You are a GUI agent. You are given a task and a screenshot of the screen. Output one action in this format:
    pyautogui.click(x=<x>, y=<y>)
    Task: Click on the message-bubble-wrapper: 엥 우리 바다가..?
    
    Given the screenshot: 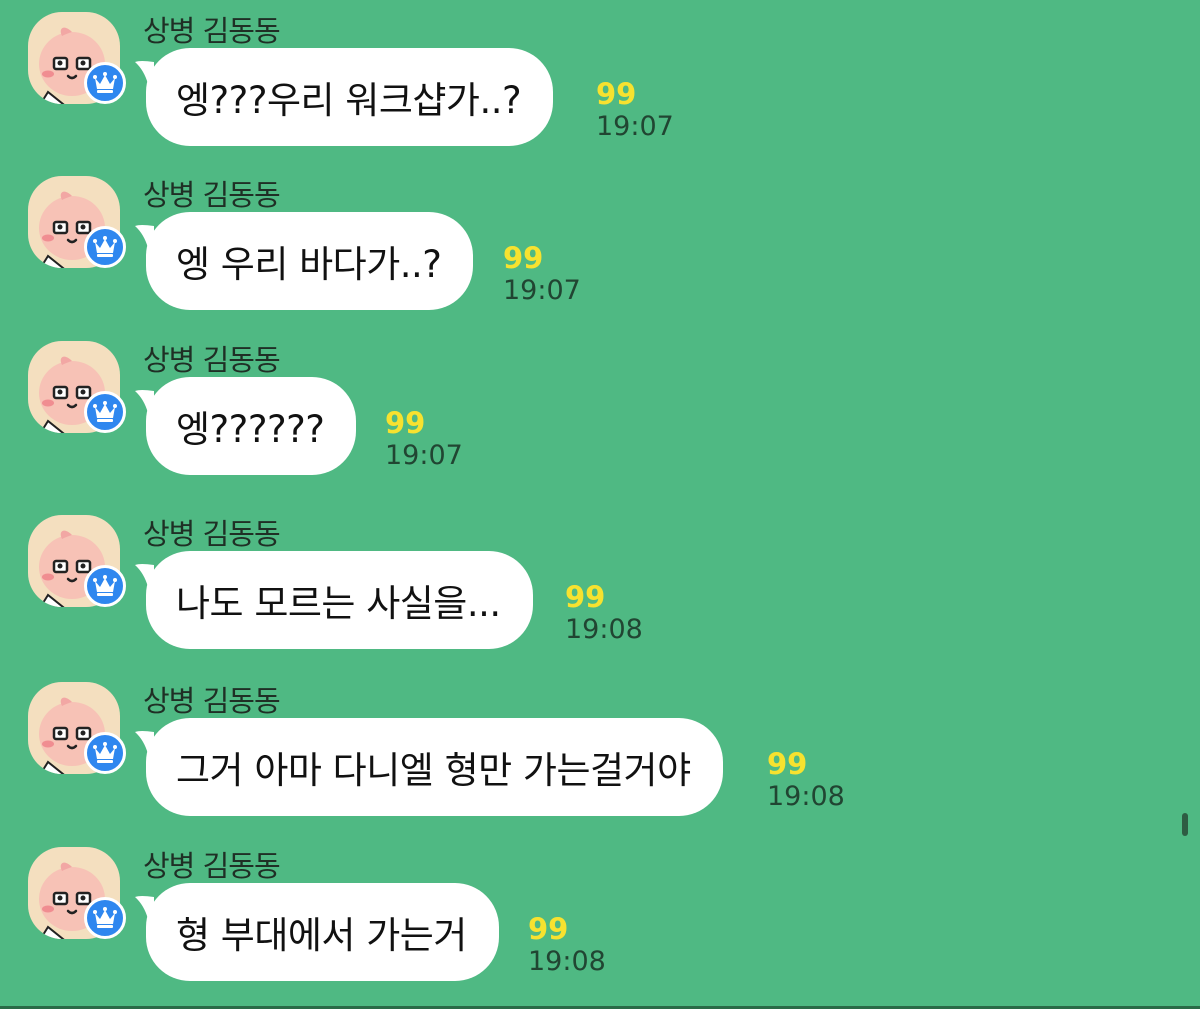 What is the action you would take?
    pyautogui.click(x=304, y=261)
    